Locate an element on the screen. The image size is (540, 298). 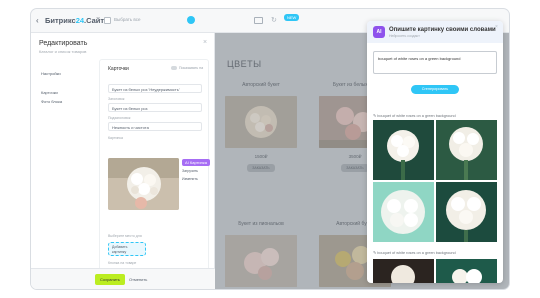
button-field-label: Кнопка на товаре is located at coordinates (122, 263).